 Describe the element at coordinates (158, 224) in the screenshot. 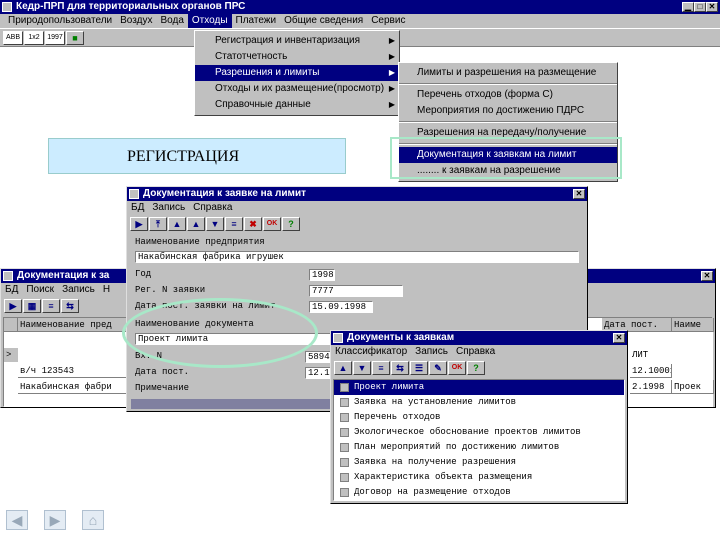

I see `nav-top-icon: ⤒` at that location.